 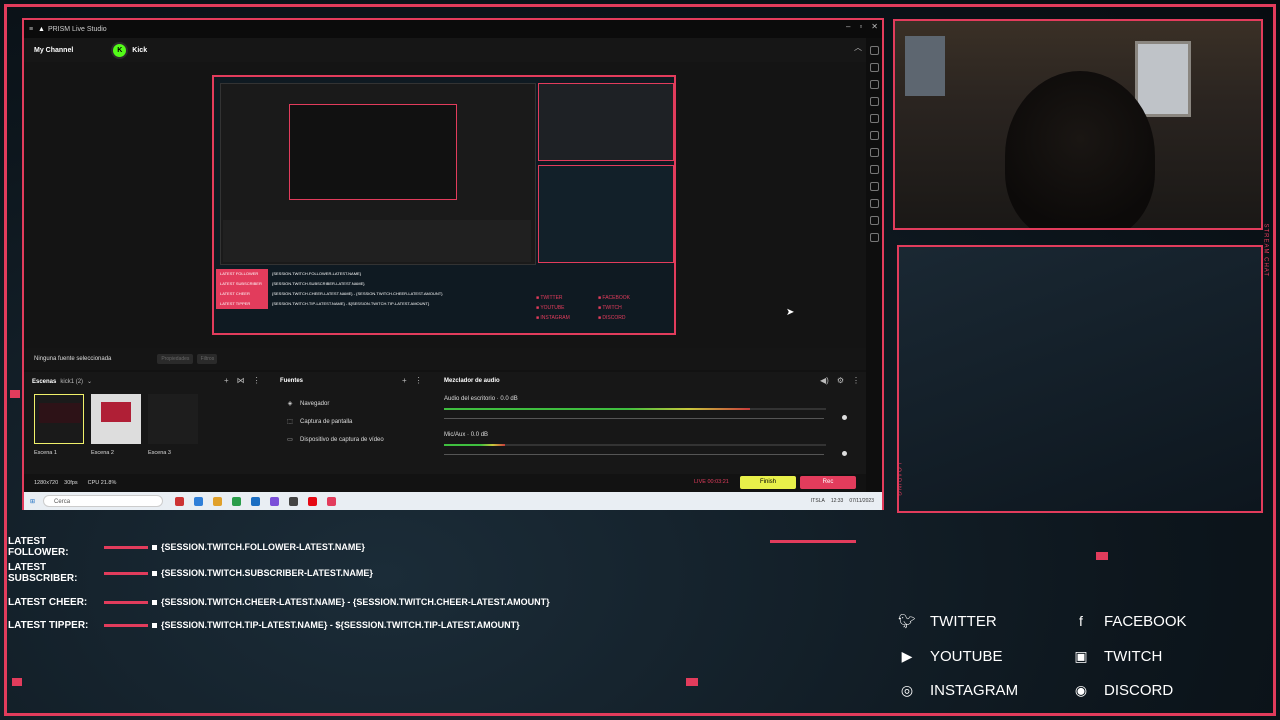 I want to click on mini-row-label: LATEST CHEER, so click(x=242, y=294).